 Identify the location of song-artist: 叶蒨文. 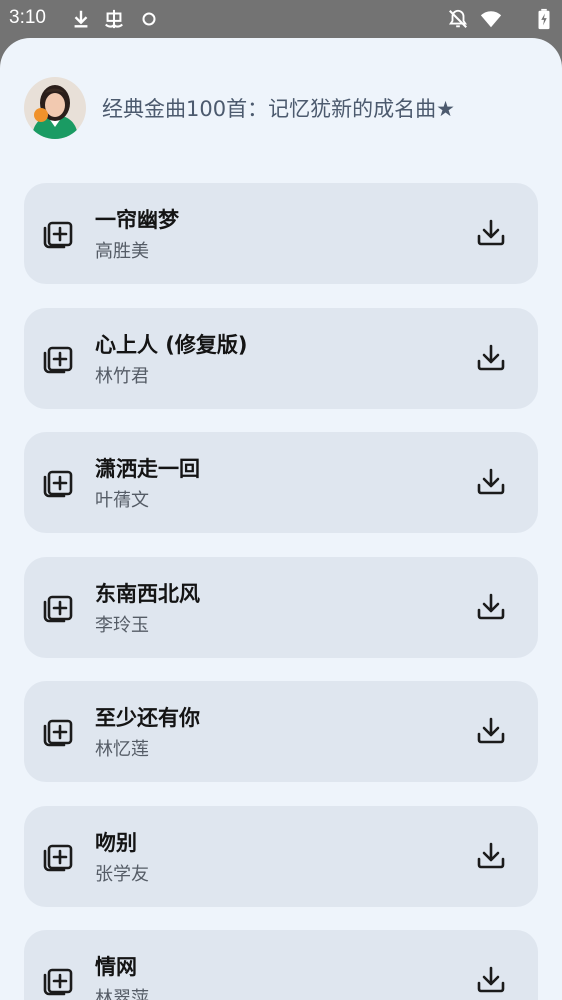
(122, 500).